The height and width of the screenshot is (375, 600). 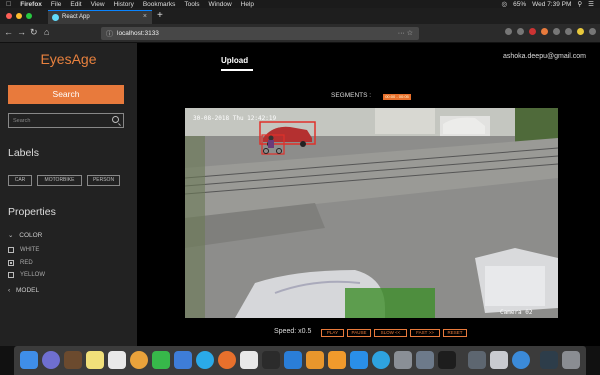 What do you see at coordinates (23, 290) in the screenshot?
I see `model-group-toggle: ‹ MODEL` at bounding box center [23, 290].